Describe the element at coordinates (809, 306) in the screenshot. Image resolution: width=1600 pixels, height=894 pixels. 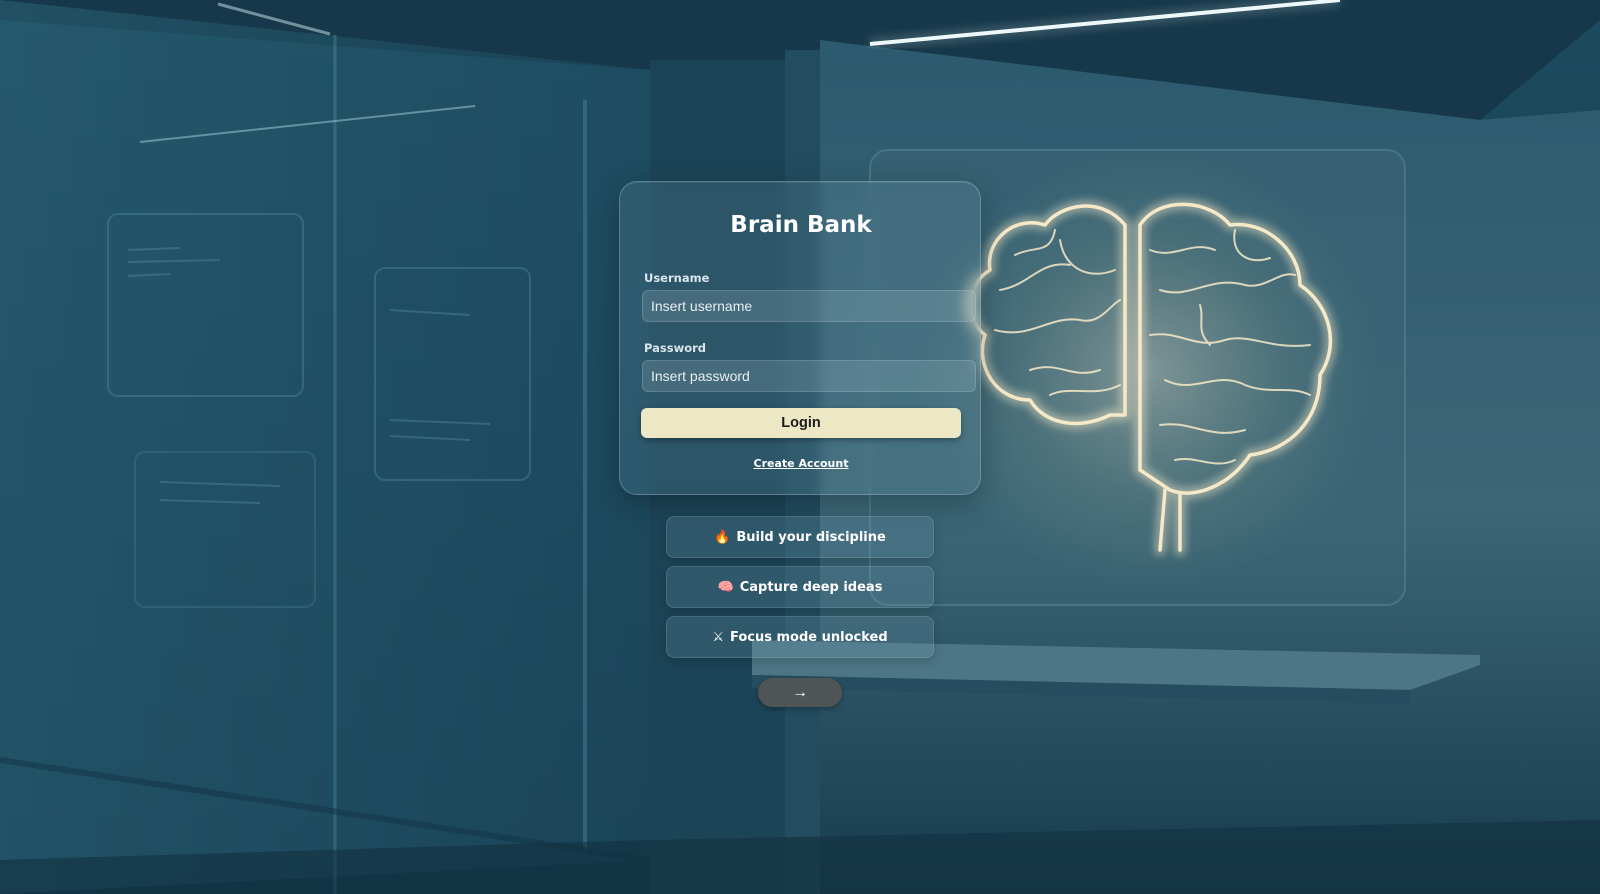
I see `username-input` at that location.